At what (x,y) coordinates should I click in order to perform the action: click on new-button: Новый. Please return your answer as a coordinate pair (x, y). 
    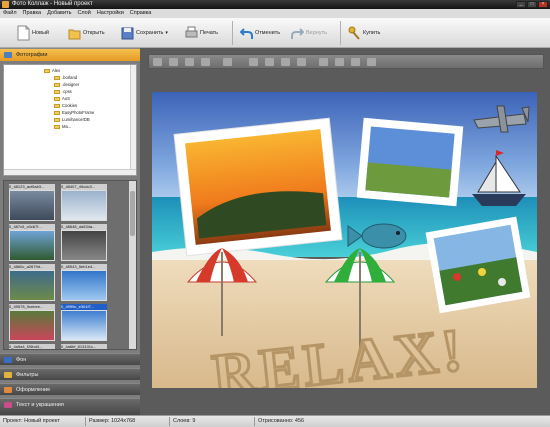
    Looking at the image, I should click on (33, 33).